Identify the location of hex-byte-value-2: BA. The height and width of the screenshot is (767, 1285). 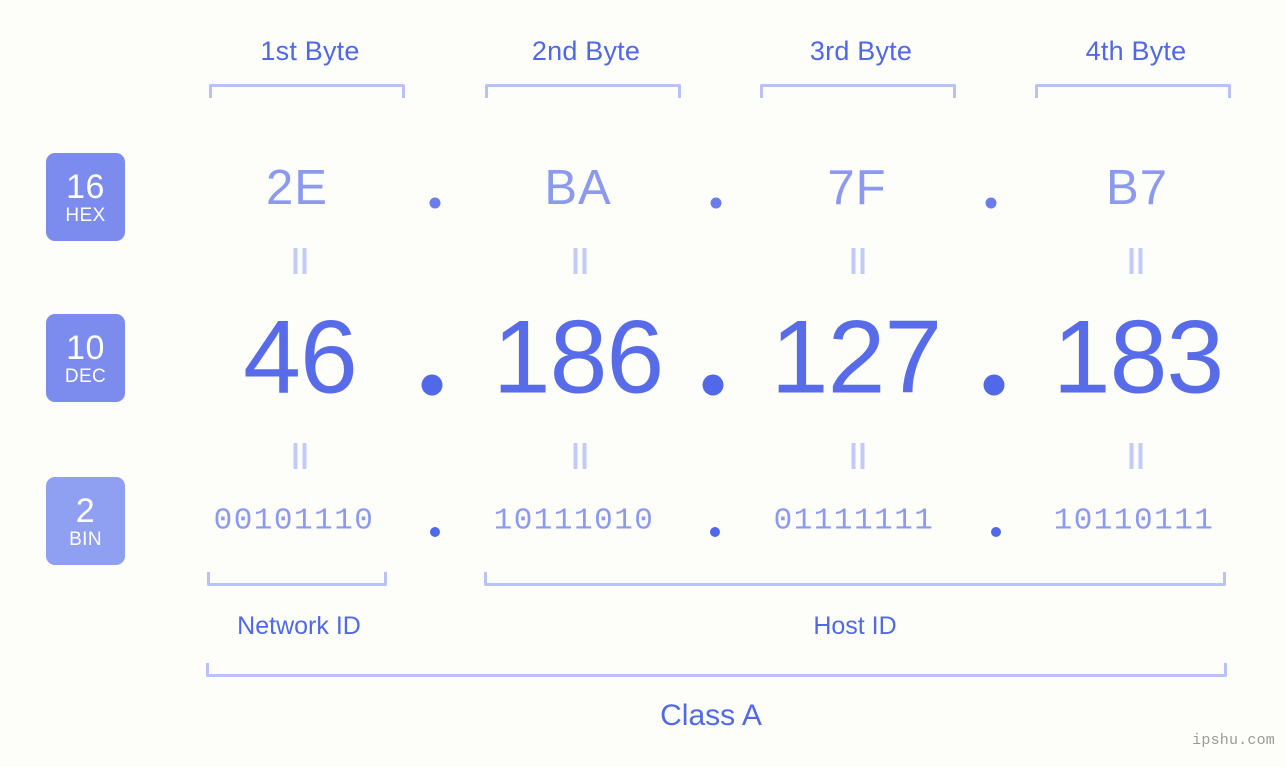
(578, 188).